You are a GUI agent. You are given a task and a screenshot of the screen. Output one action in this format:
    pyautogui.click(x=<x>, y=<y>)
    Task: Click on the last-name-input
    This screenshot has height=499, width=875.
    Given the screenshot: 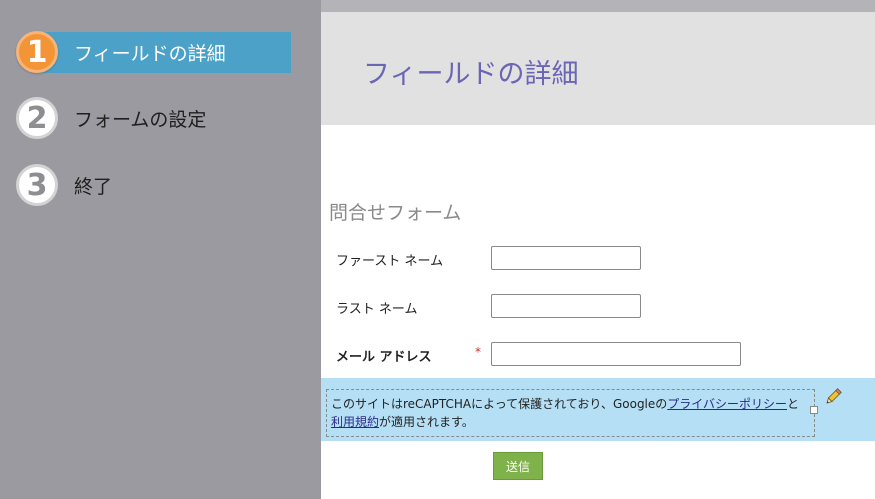 What is the action you would take?
    pyautogui.click(x=566, y=306)
    